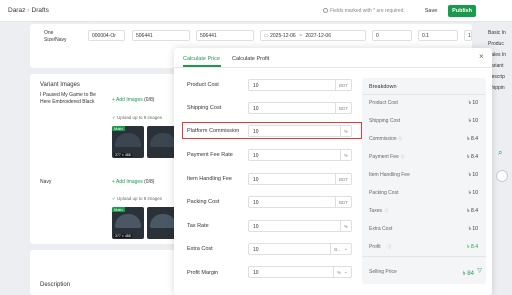  Describe the element at coordinates (256, 250) in the screenshot. I see `extra-cost-value: 10` at that location.